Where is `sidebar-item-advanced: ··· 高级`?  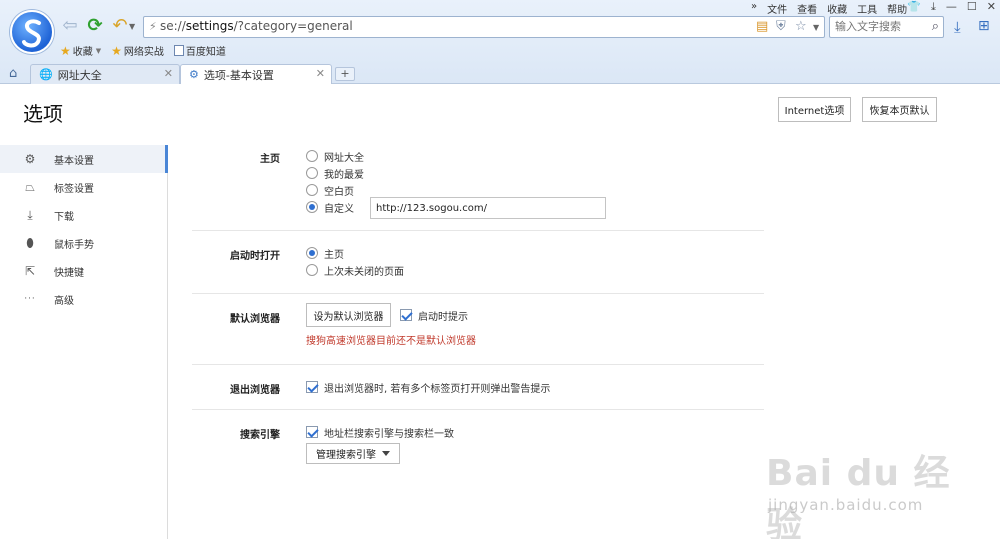
sidebar-item-advanced: ··· 高级 is located at coordinates (83, 299).